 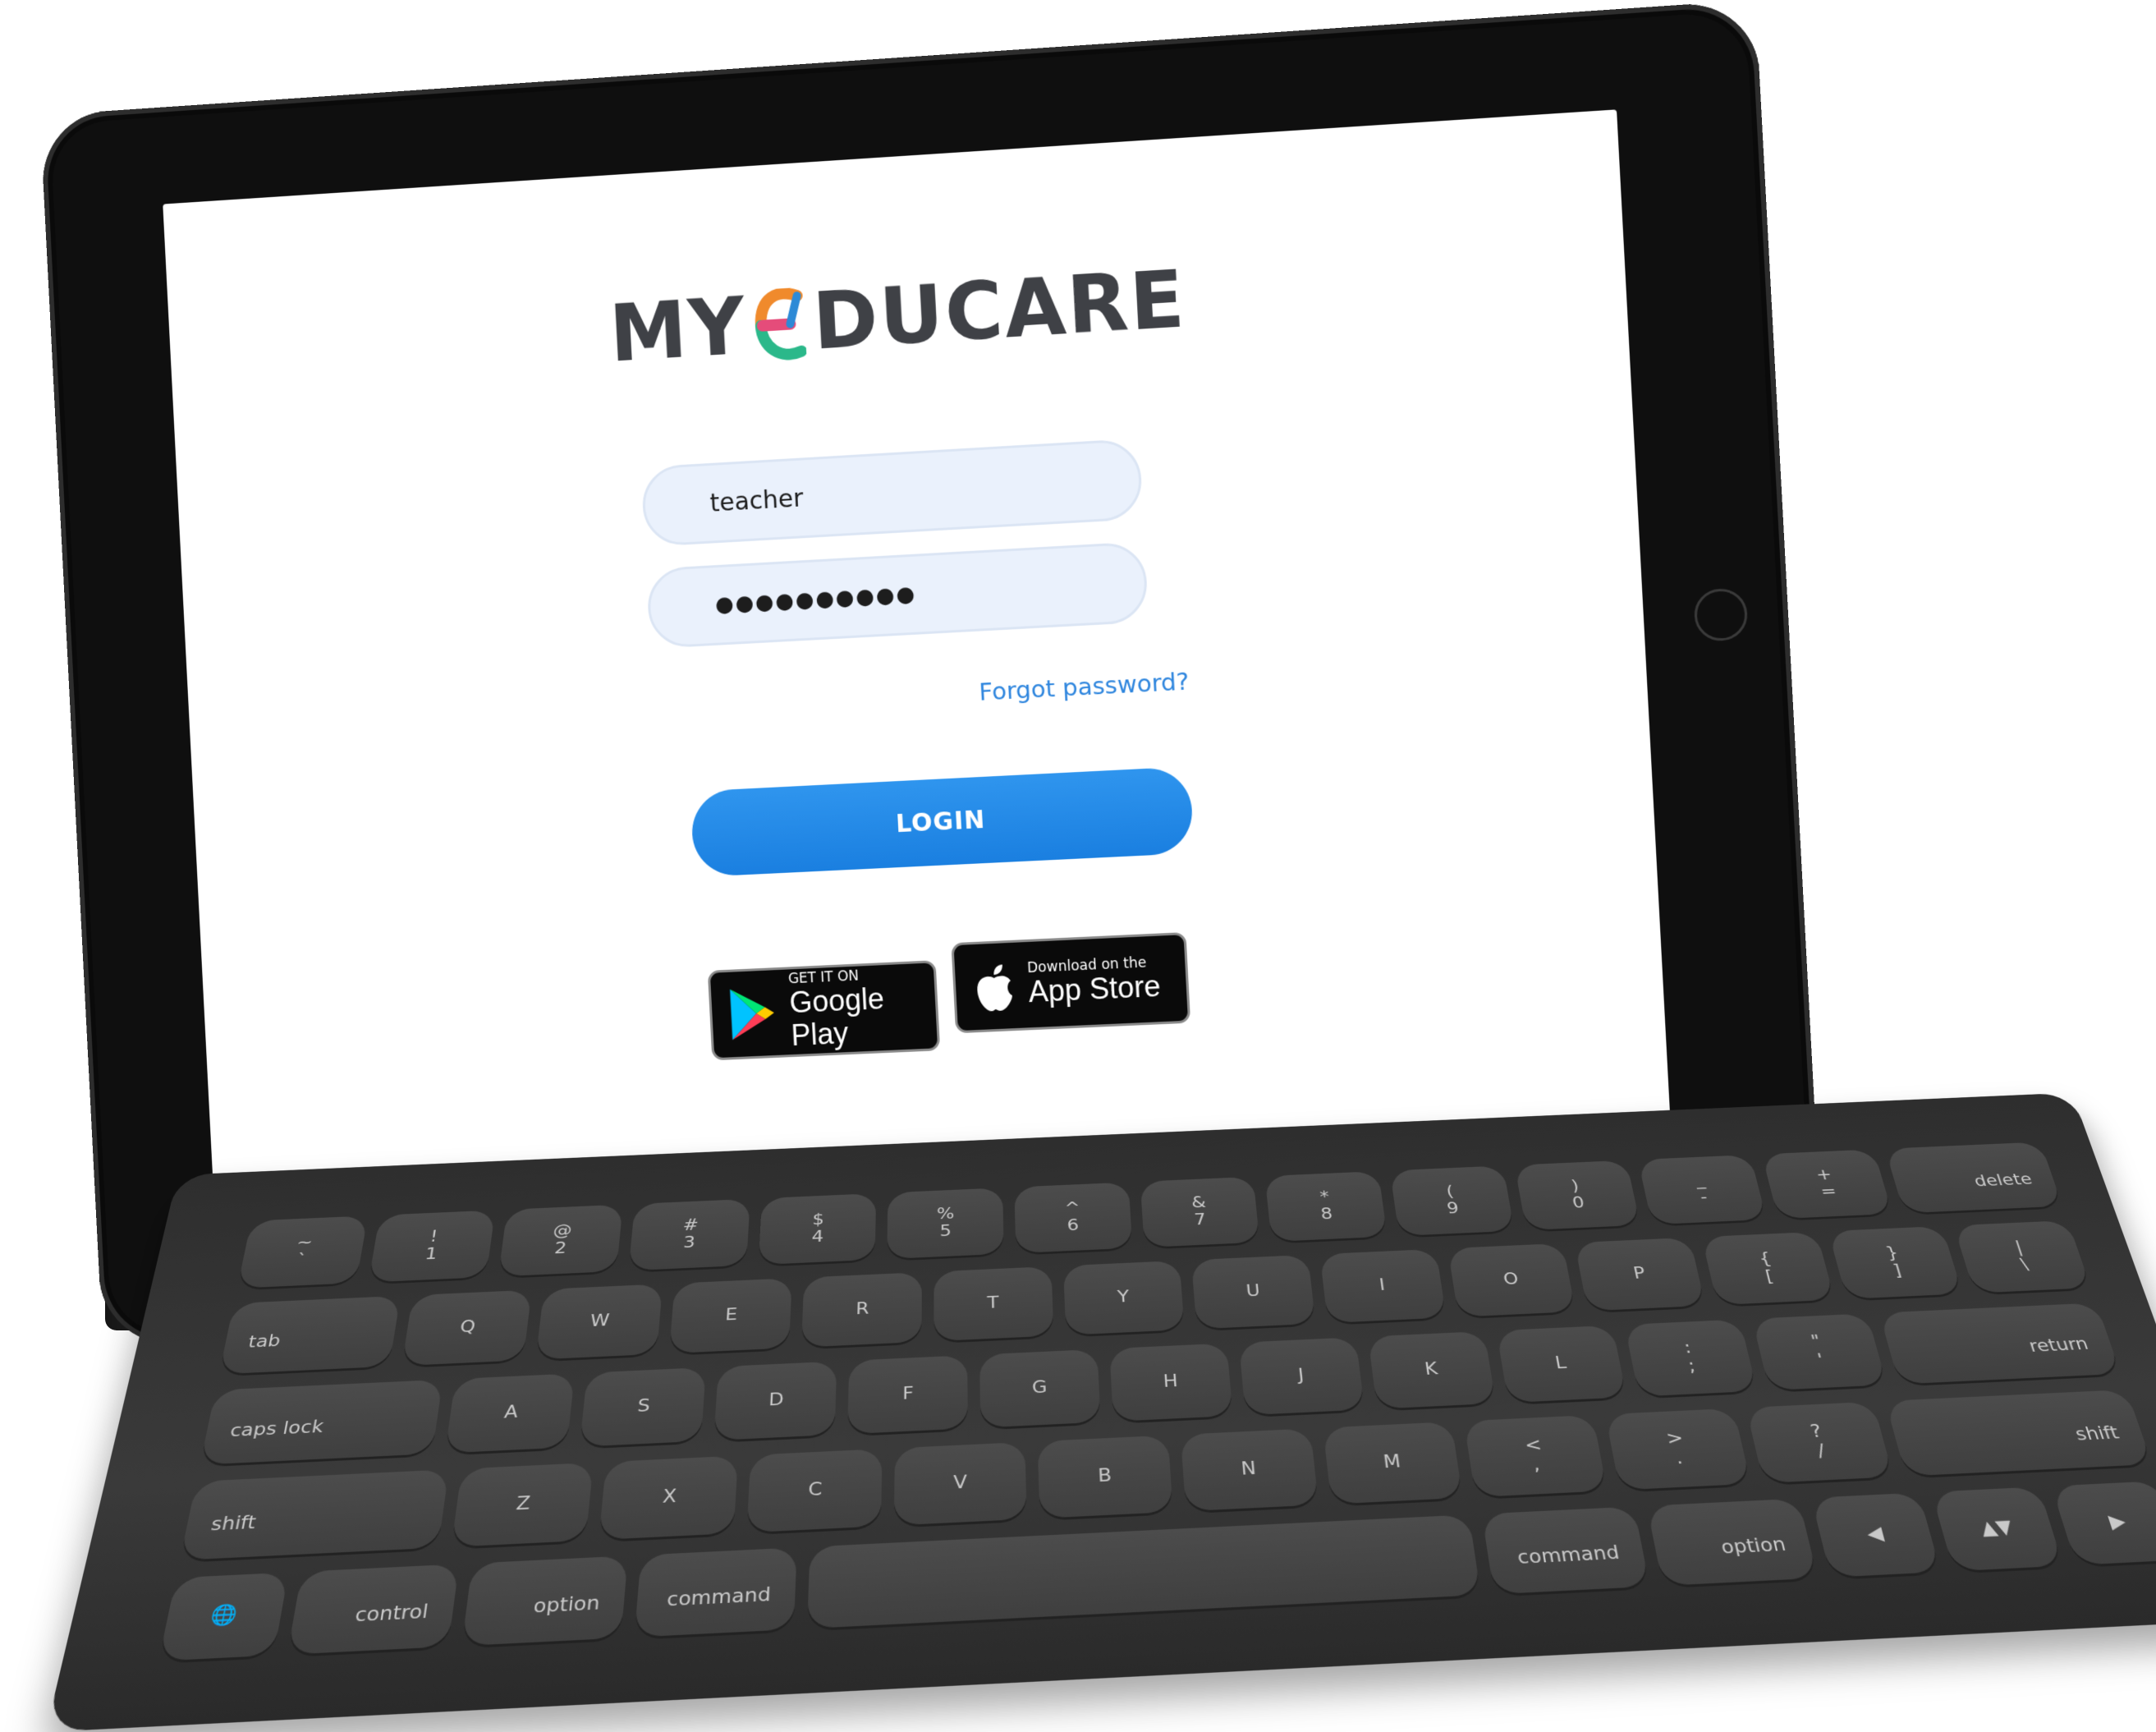 What do you see at coordinates (1393, 1463) in the screenshot?
I see `key: M` at bounding box center [1393, 1463].